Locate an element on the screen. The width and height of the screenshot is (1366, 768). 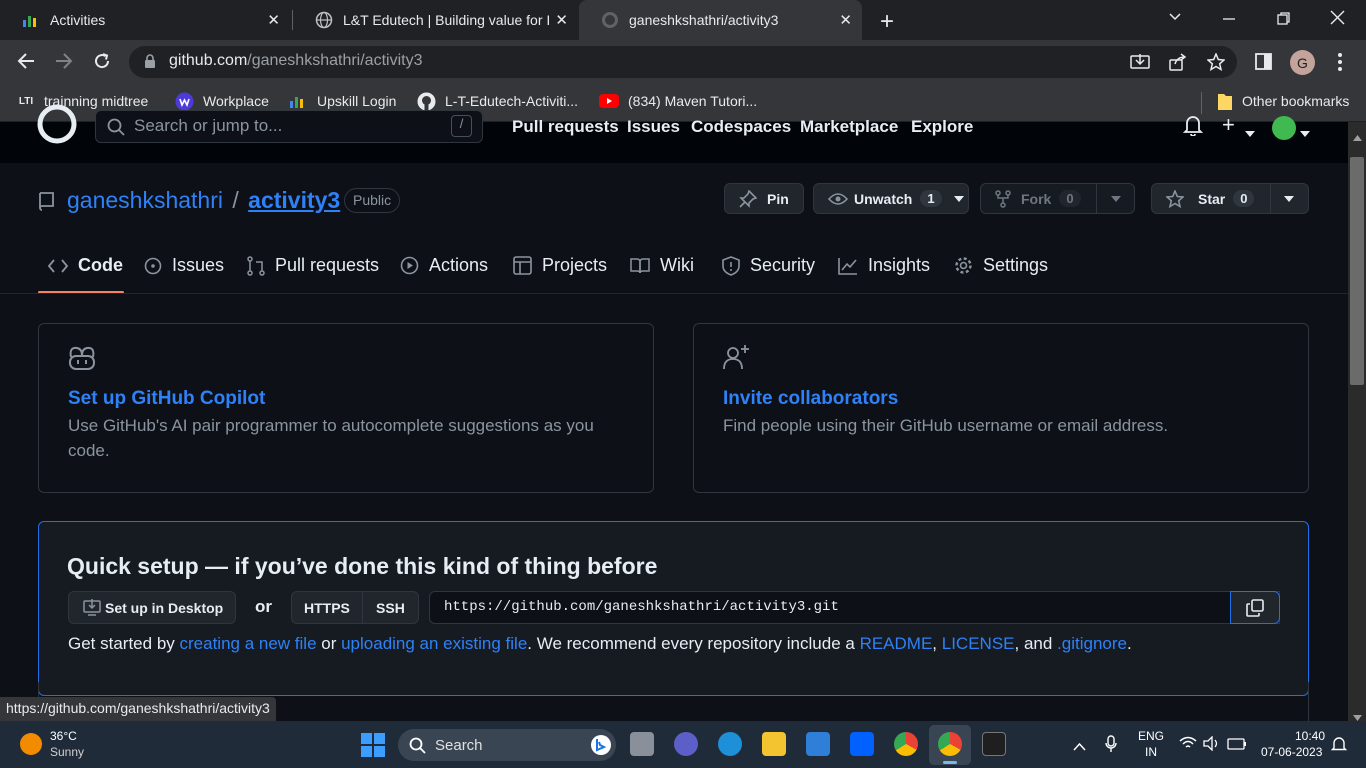
forward-icon is located at coordinates (64, 63).